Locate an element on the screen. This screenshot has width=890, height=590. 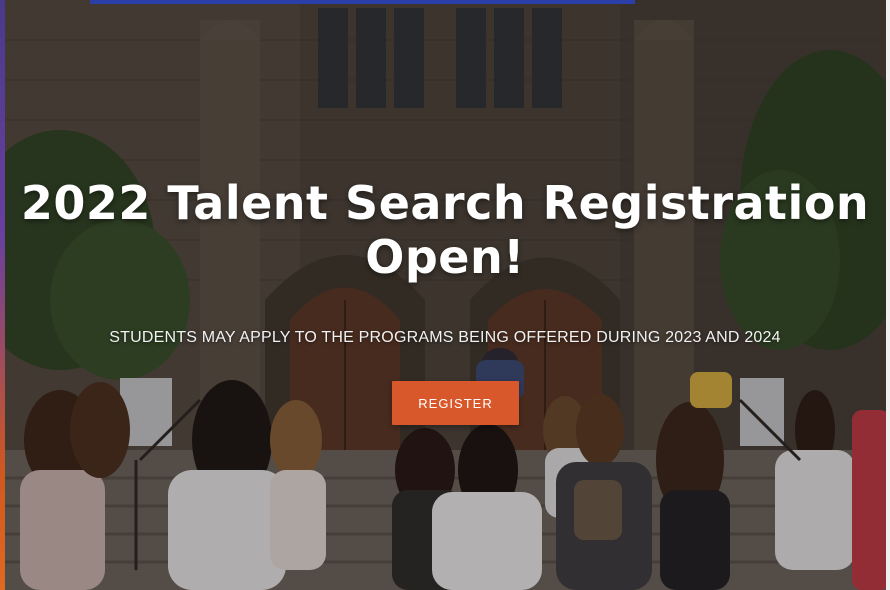
register-button: REGISTER is located at coordinates (455, 403).